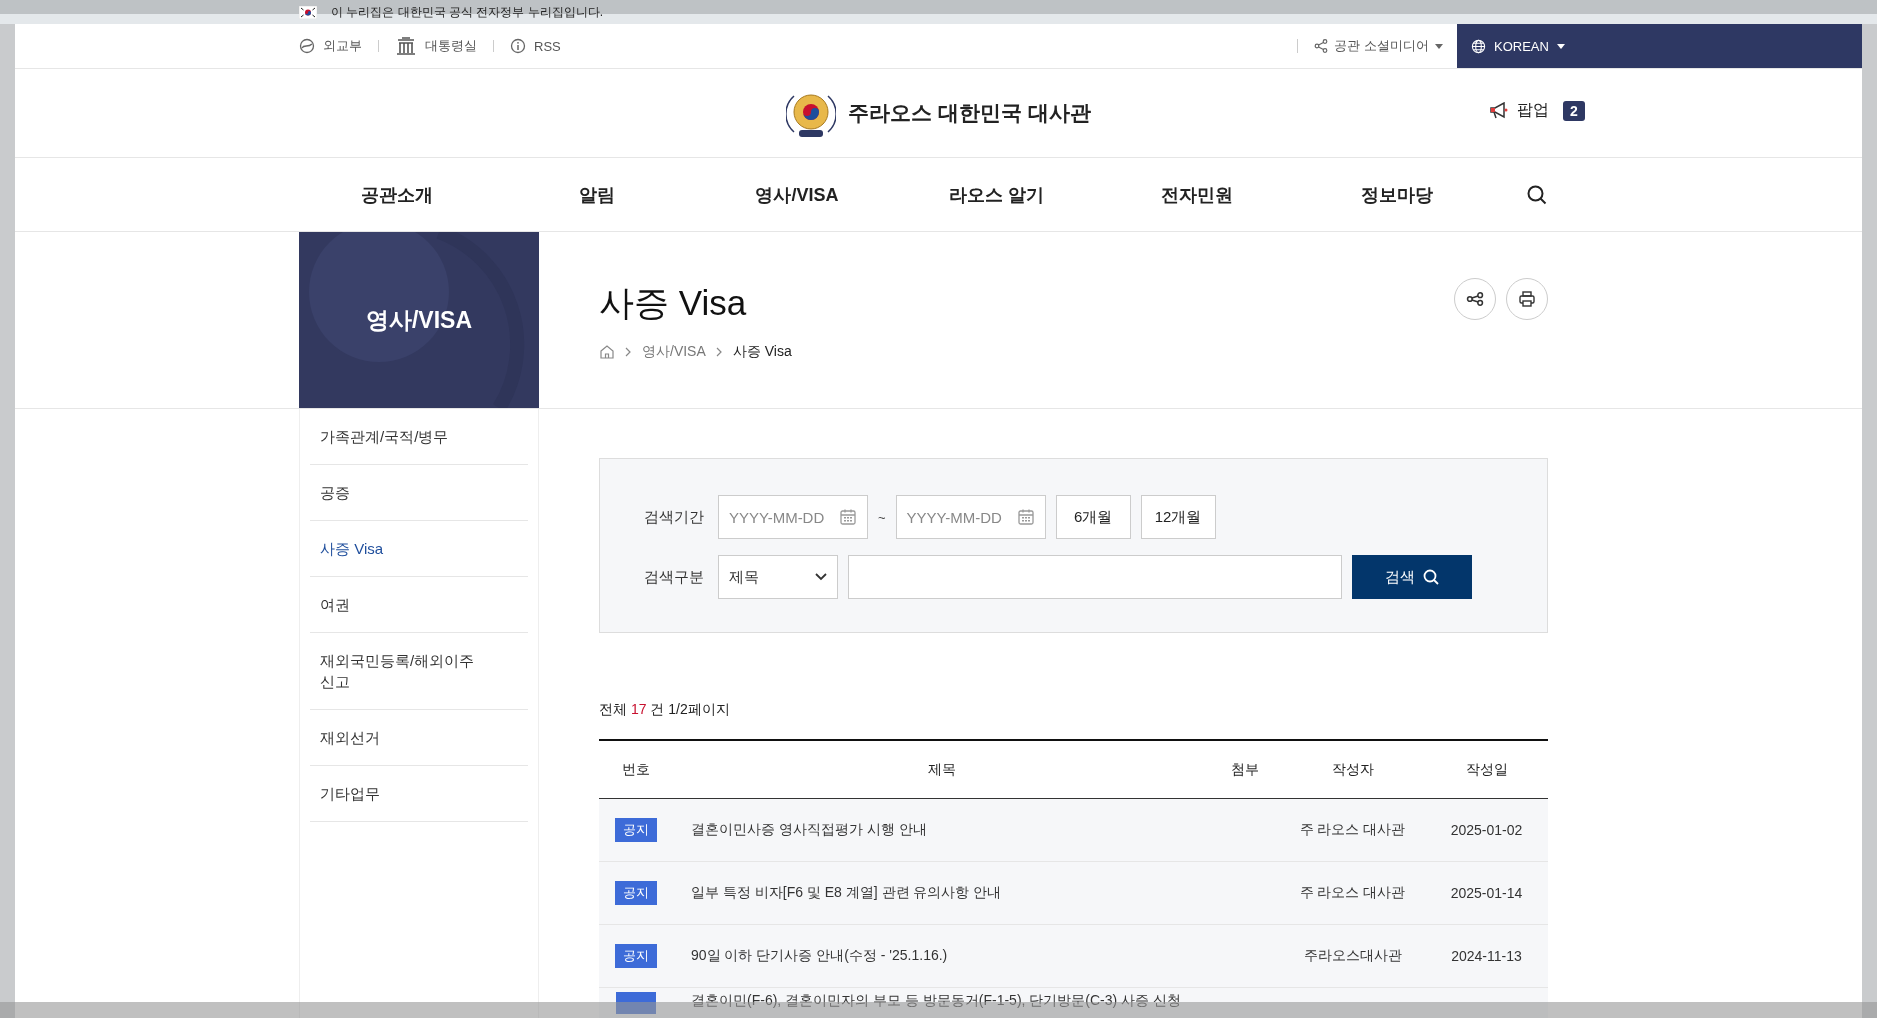 The image size is (1877, 1018). Describe the element at coordinates (997, 194) in the screenshot. I see `nav-item: 라오스 알기` at that location.